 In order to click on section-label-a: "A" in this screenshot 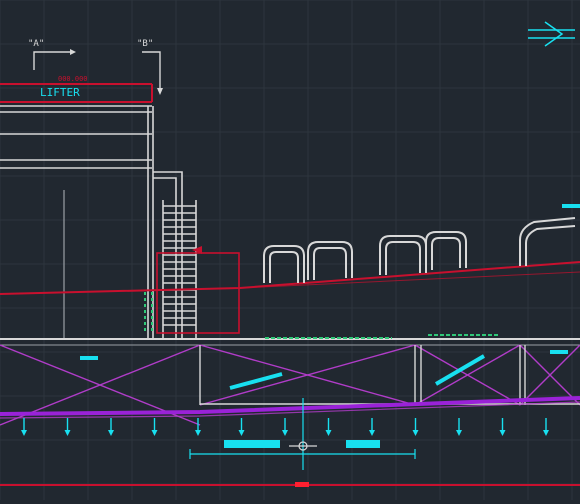, I will do `click(36, 44)`.